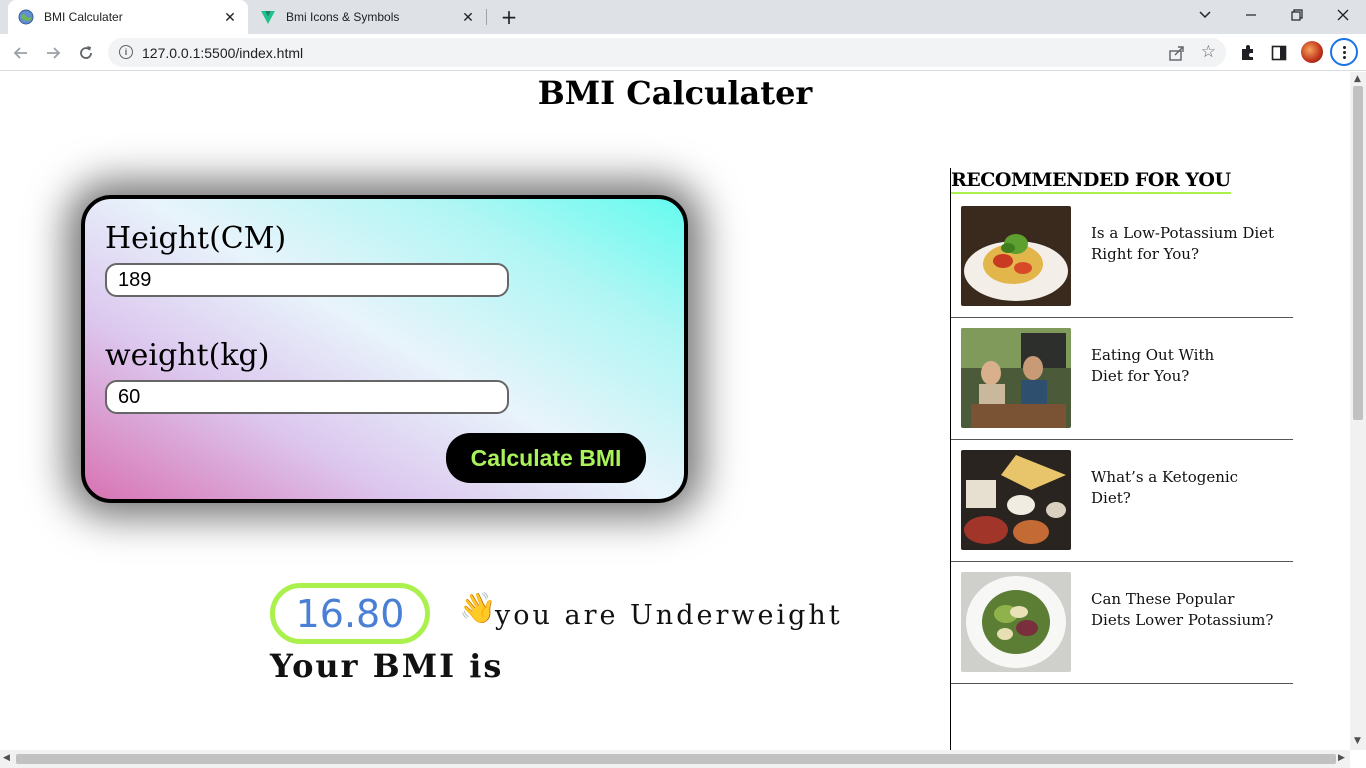 The width and height of the screenshot is (1366, 768). Describe the element at coordinates (1344, 52) in the screenshot. I see `browser-menu-icon` at that location.